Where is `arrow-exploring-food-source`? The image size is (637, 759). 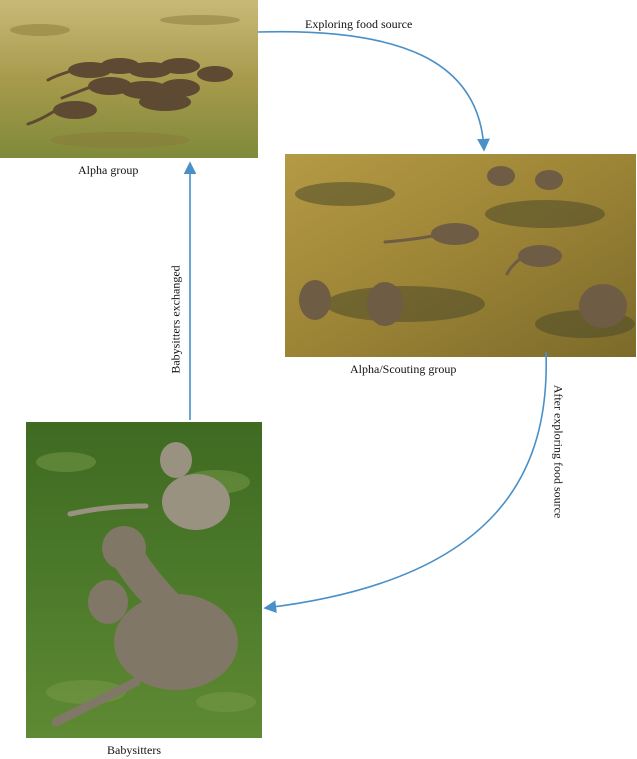 arrow-exploring-food-source is located at coordinates (373, 91).